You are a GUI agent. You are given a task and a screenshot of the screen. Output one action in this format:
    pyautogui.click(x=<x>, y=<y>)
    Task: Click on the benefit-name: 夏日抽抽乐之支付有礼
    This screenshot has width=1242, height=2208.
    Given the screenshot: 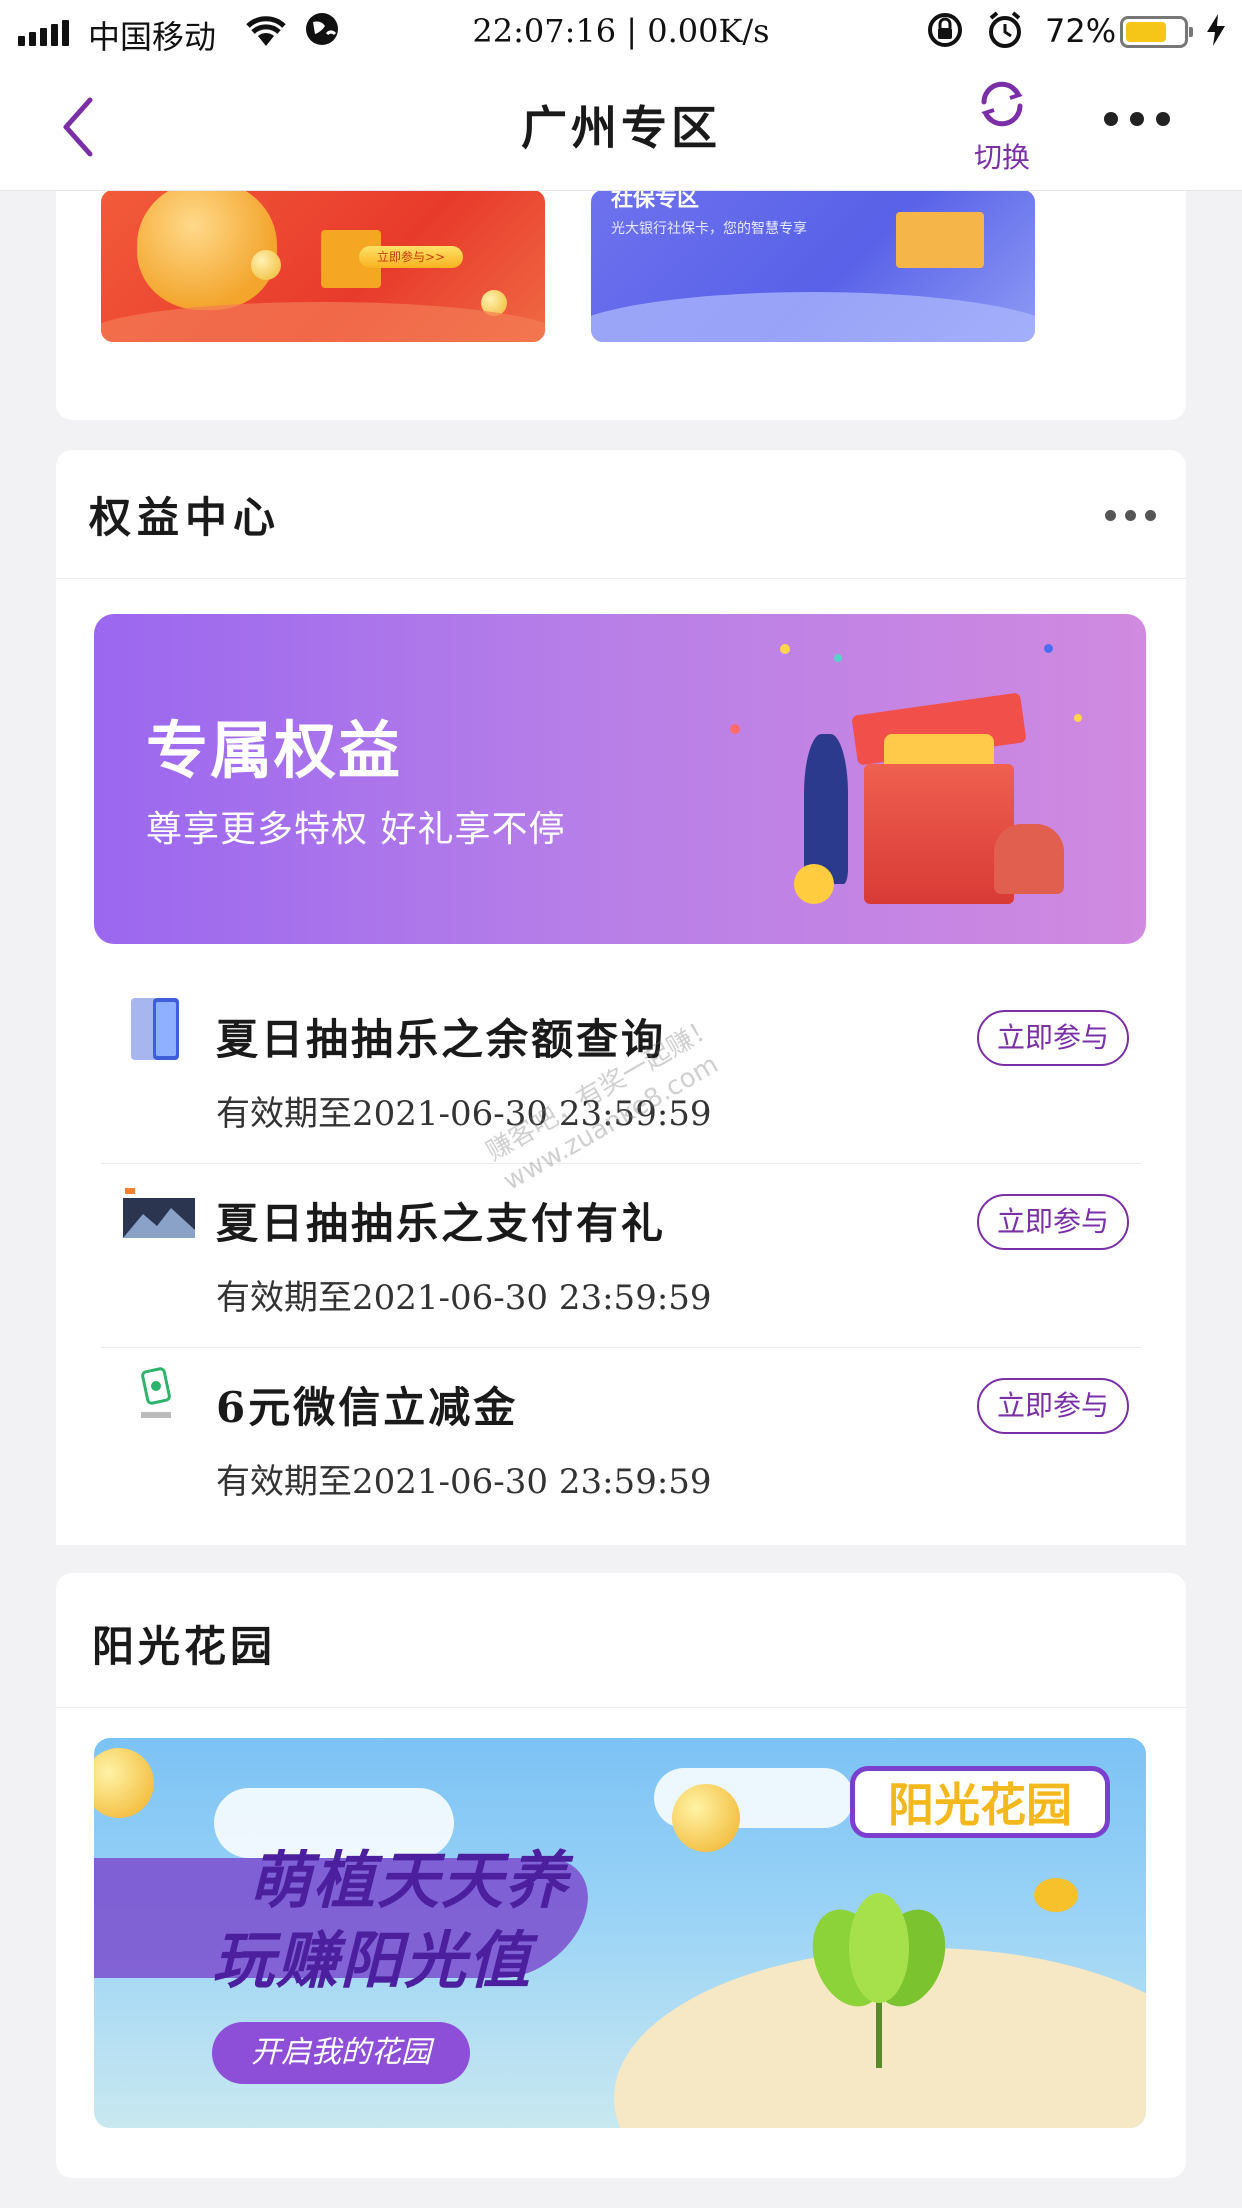 What is the action you would take?
    pyautogui.click(x=441, y=1223)
    